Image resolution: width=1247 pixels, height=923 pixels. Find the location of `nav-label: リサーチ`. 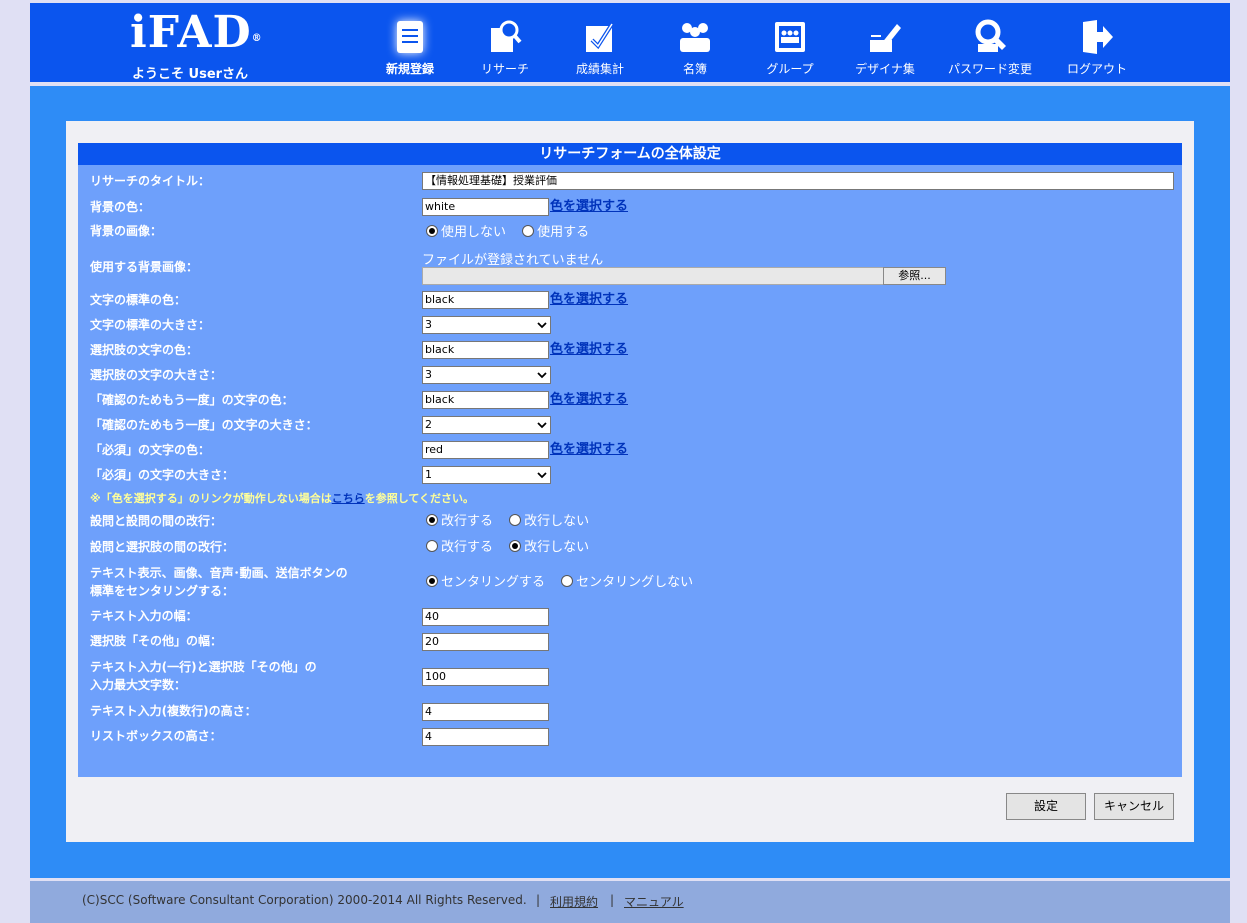

nav-label: リサーチ is located at coordinates (504, 69).